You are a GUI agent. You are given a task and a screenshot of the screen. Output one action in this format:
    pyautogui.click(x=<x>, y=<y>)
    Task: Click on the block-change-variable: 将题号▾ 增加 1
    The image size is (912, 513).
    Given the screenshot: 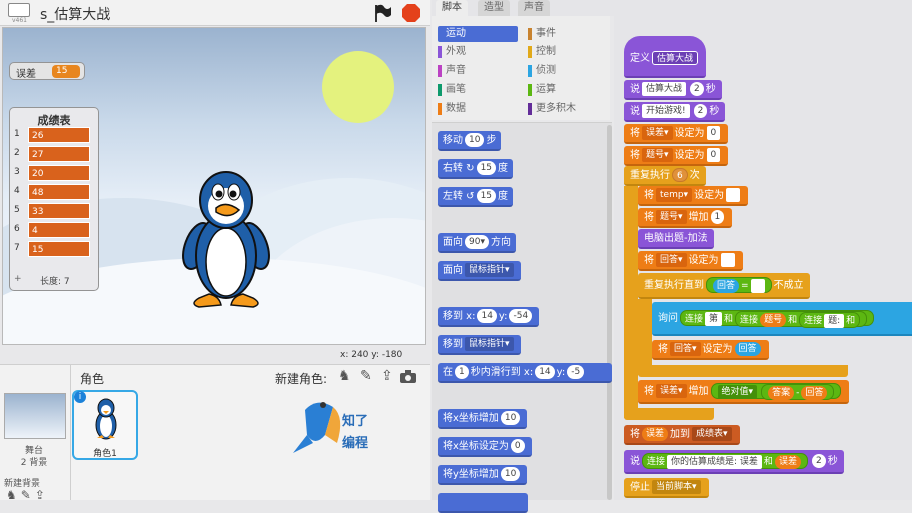 What is the action you would take?
    pyautogui.click(x=685, y=218)
    